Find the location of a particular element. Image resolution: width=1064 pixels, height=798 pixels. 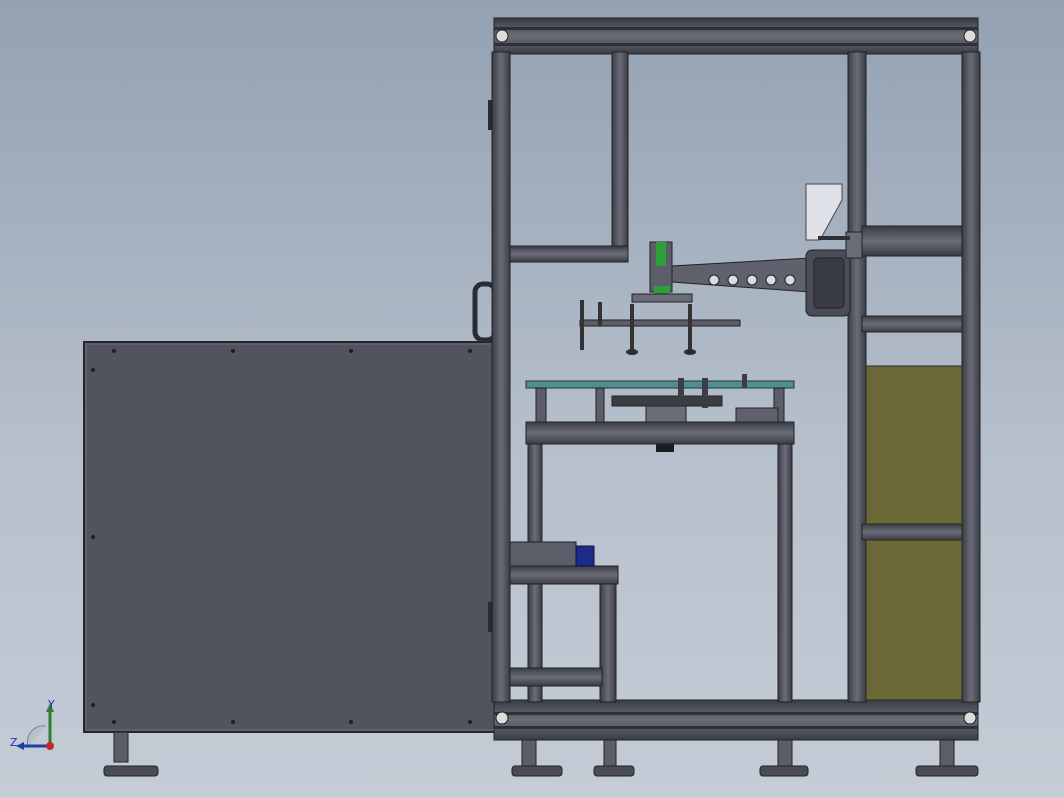

orientation-triad: Y Z is located at coordinates (38, 728).